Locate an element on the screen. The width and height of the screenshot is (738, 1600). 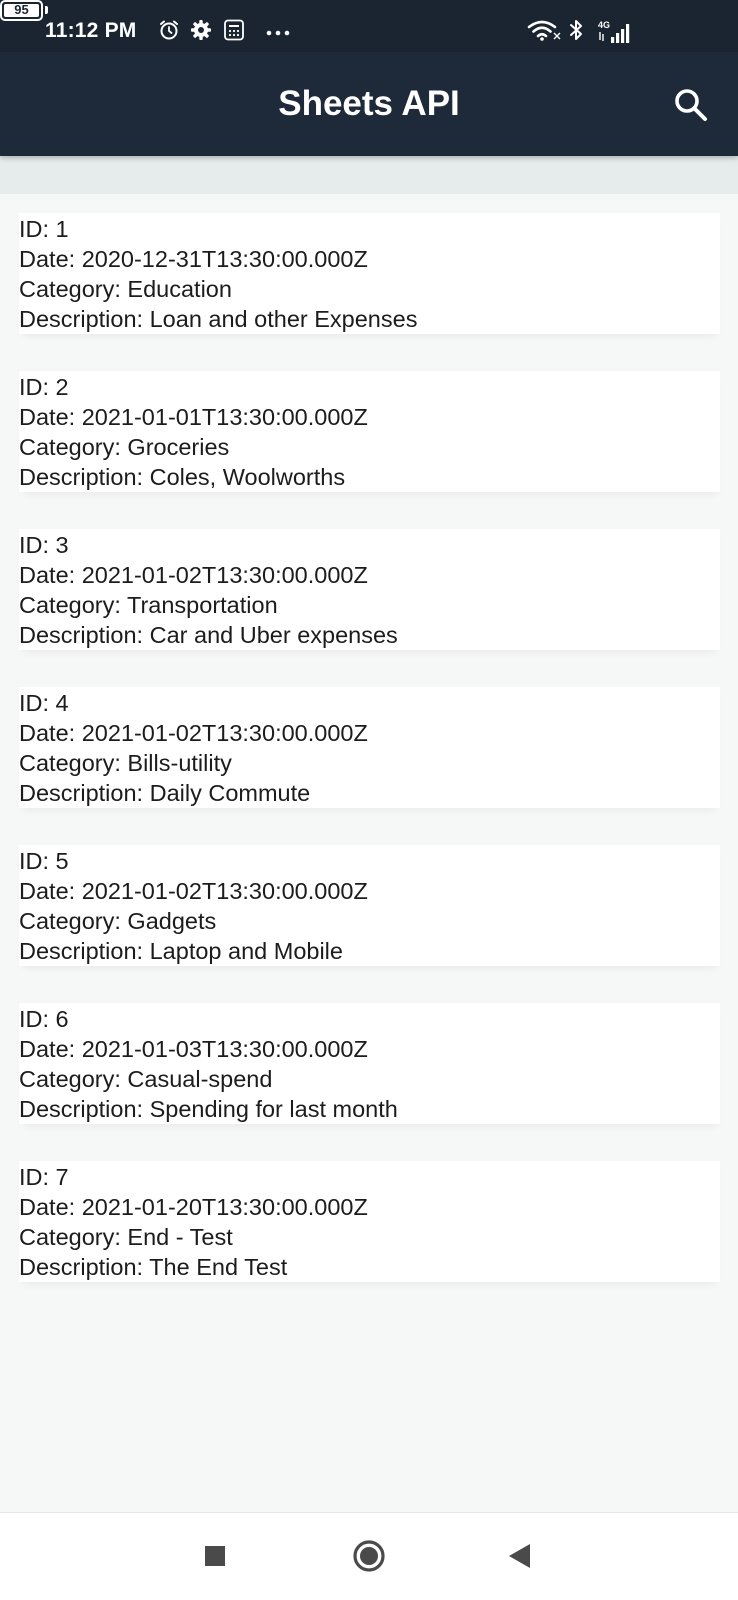
status-time: 11:12 PM is located at coordinates (91, 30).